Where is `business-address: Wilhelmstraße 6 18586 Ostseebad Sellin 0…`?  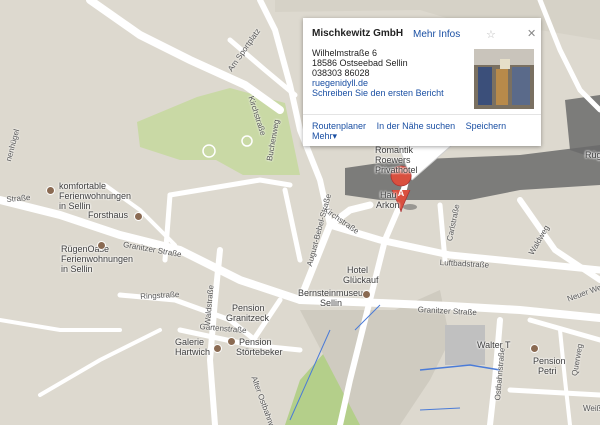
business-address: Wilhelmstraße 6 18586 Ostseebad Sellin 0… is located at coordinates (378, 73).